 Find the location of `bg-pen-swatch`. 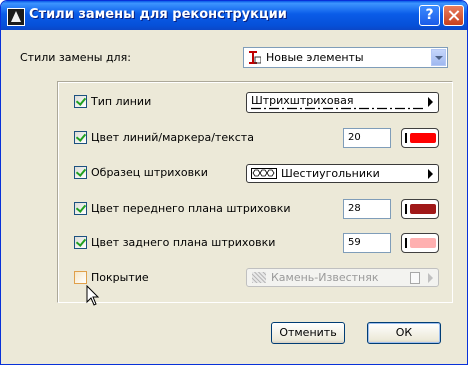

bg-pen-swatch is located at coordinates (420, 243).